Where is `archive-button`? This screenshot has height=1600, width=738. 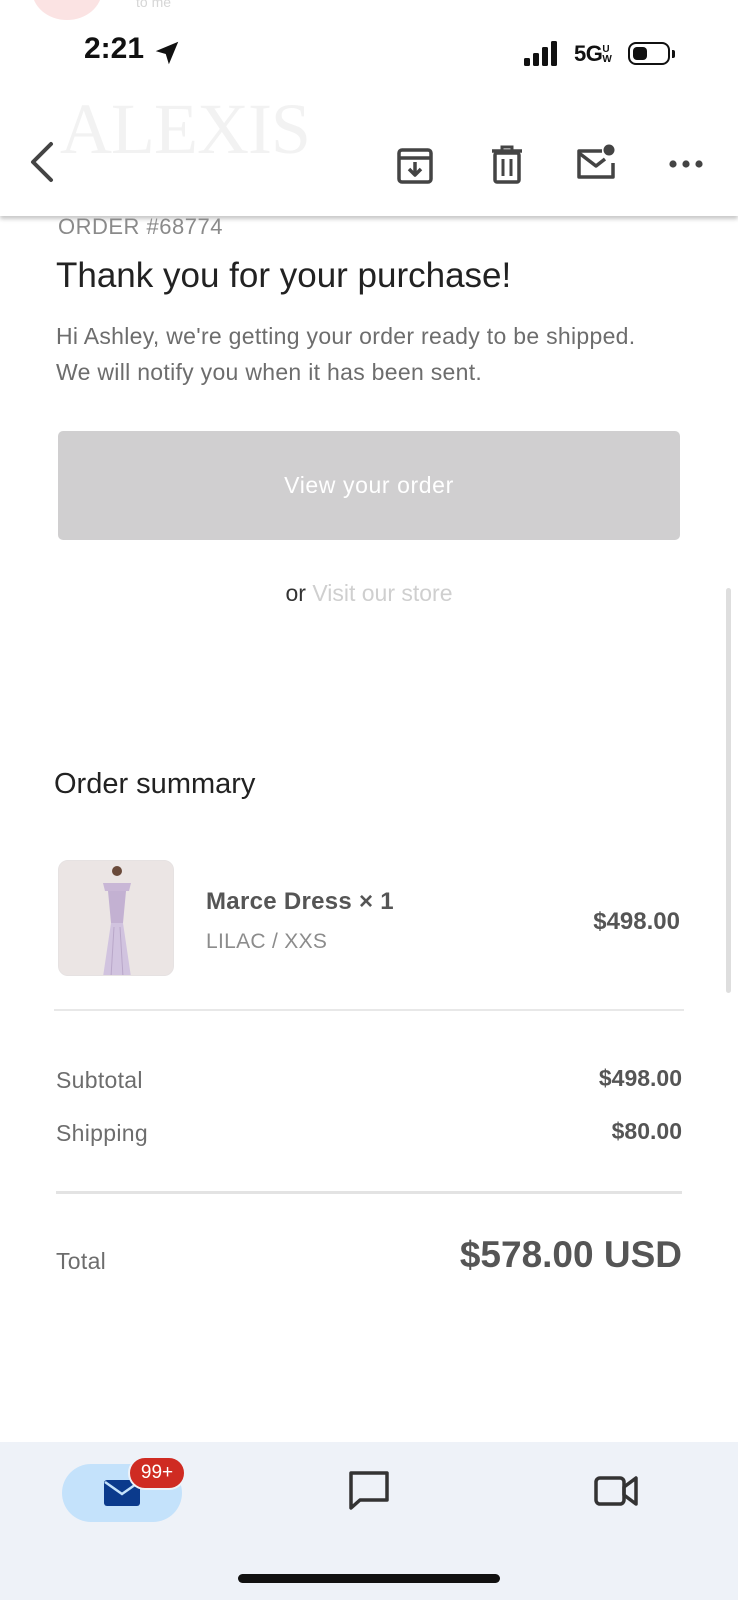 archive-button is located at coordinates (415, 165).